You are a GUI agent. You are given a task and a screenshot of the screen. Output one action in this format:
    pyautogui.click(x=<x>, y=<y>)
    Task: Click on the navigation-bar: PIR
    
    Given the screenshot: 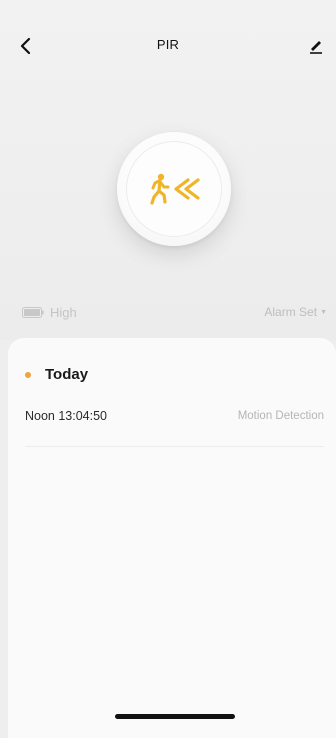 What is the action you would take?
    pyautogui.click(x=168, y=46)
    